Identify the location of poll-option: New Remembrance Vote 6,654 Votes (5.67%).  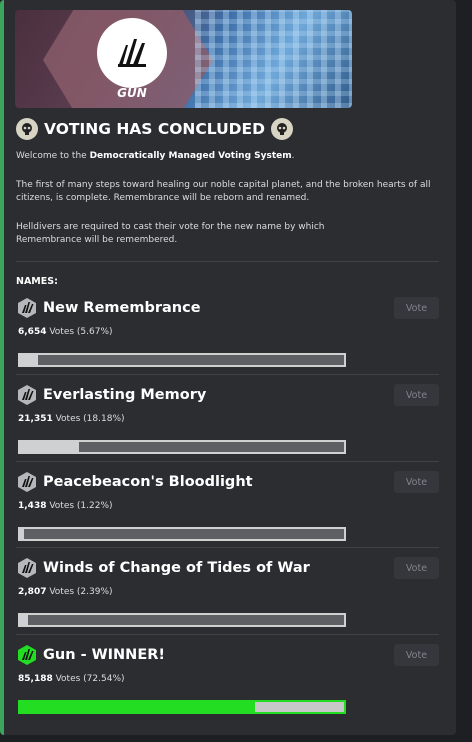
(227, 334).